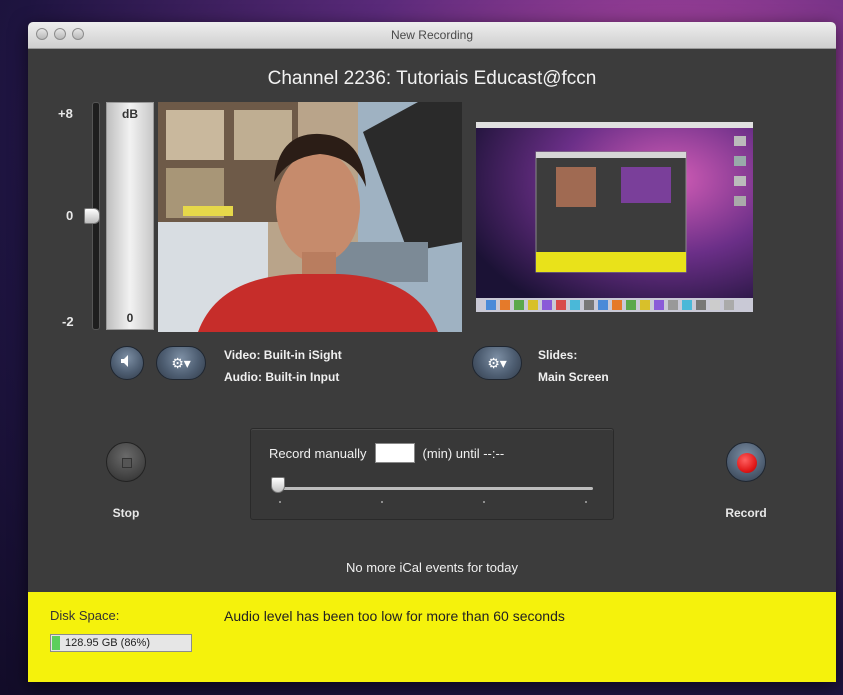 The height and width of the screenshot is (695, 843). Describe the element at coordinates (432, 567) in the screenshot. I see `ical-status: No more iCal events for today` at that location.